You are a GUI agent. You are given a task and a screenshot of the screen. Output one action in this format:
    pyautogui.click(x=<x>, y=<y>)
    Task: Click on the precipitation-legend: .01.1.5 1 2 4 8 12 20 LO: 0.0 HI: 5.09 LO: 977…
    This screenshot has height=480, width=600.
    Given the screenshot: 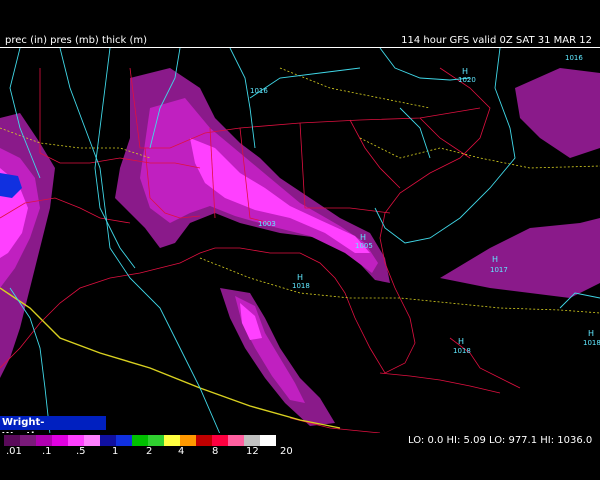 What is the action you would take?
    pyautogui.click(x=300, y=456)
    